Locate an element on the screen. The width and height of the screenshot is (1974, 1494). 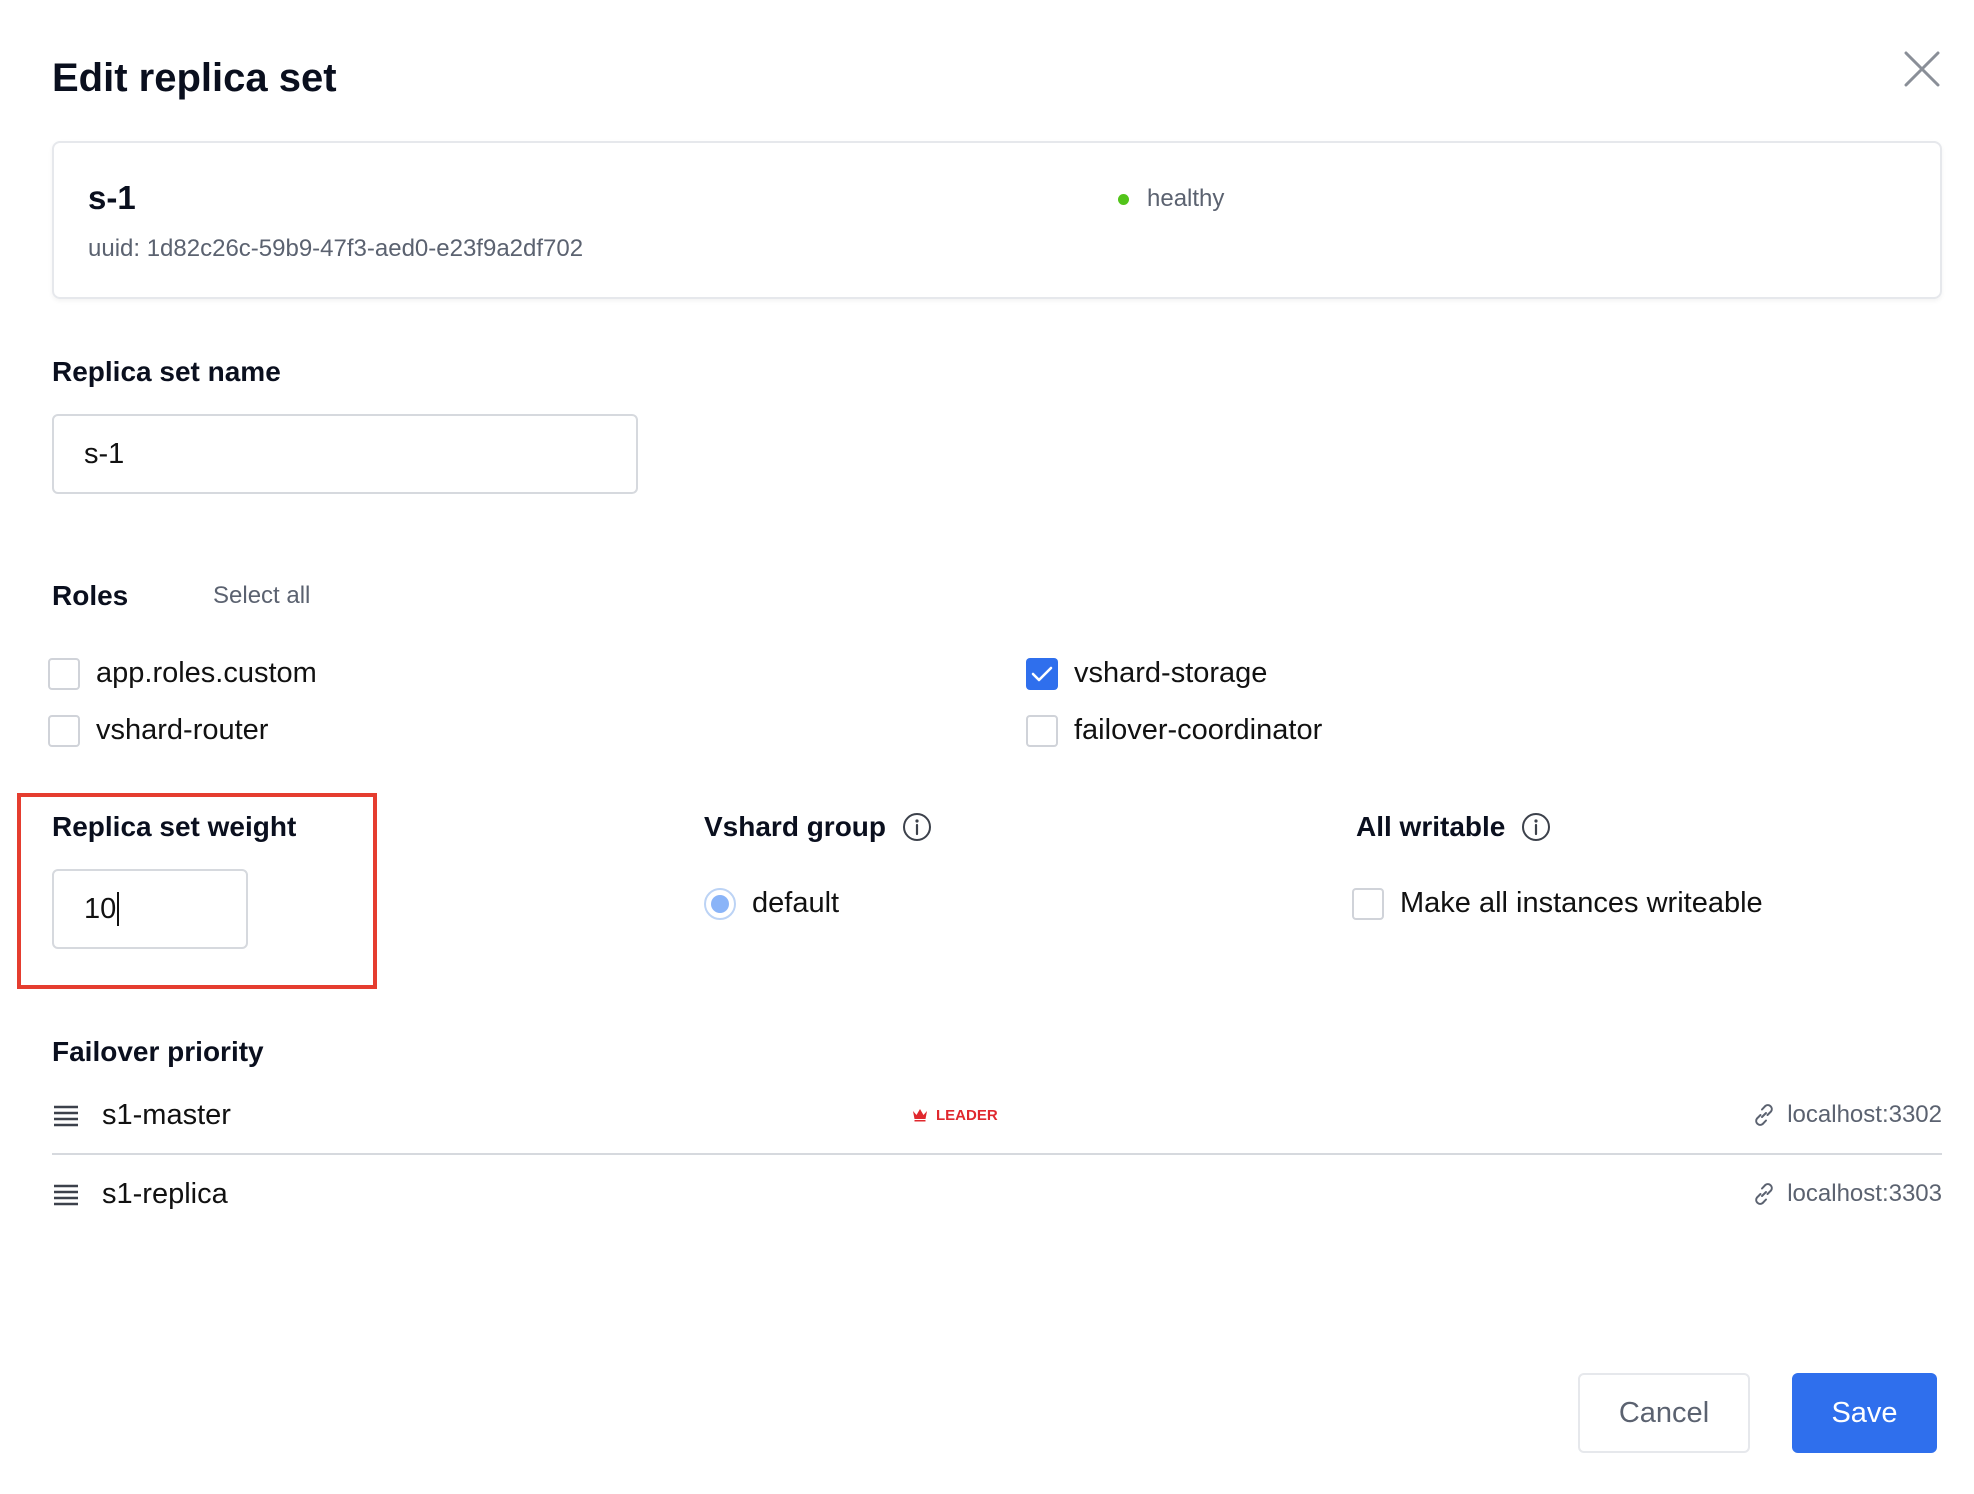
dialog-title: Edit replica set is located at coordinates (194, 78).